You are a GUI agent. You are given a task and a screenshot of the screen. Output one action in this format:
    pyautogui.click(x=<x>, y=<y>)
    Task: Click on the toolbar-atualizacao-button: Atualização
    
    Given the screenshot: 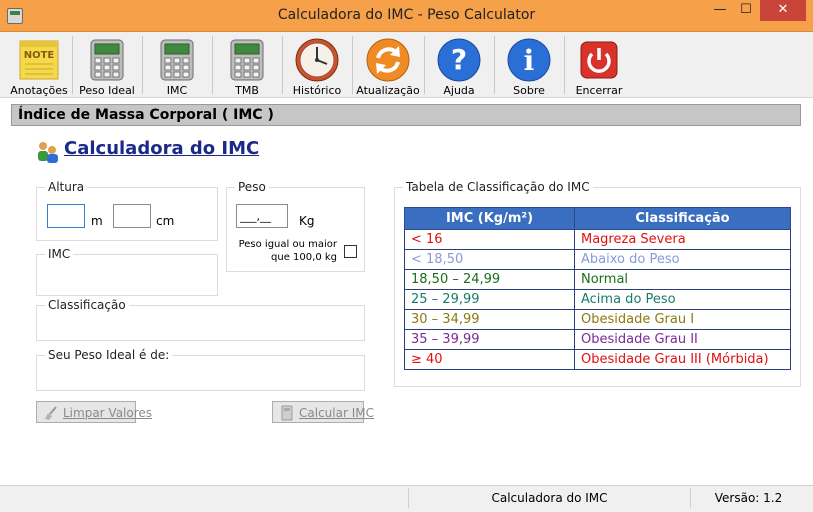 What is the action you would take?
    pyautogui.click(x=388, y=65)
    